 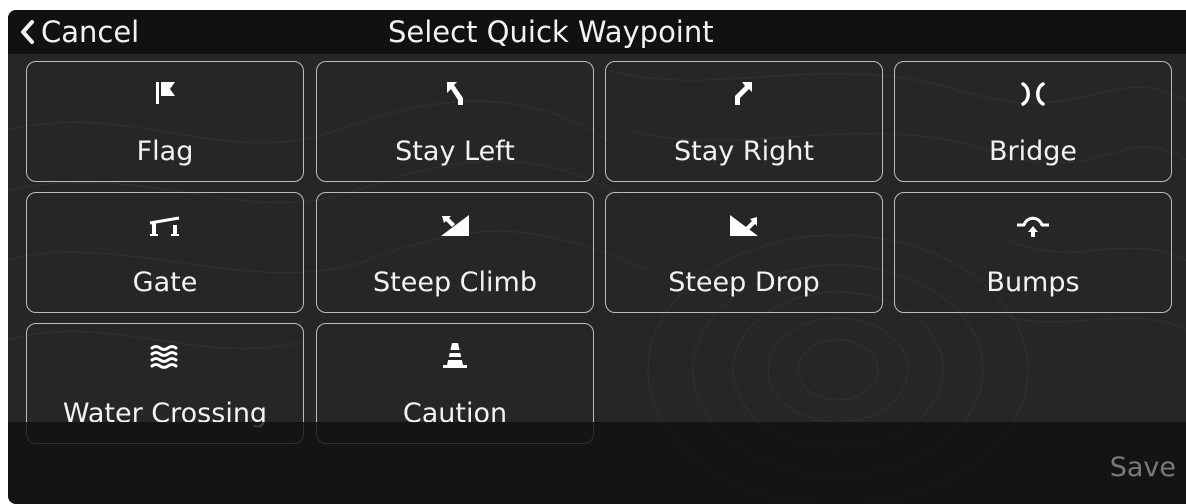 What do you see at coordinates (455, 355) in the screenshot?
I see `caution-icon` at bounding box center [455, 355].